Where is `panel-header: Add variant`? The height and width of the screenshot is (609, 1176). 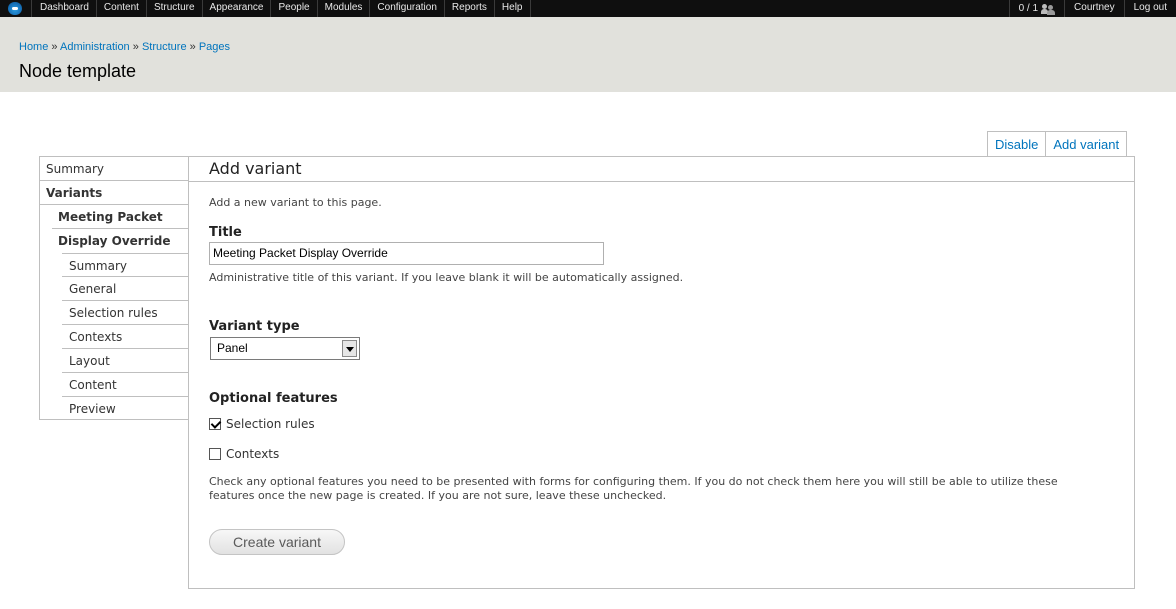 panel-header: Add variant is located at coordinates (661, 169).